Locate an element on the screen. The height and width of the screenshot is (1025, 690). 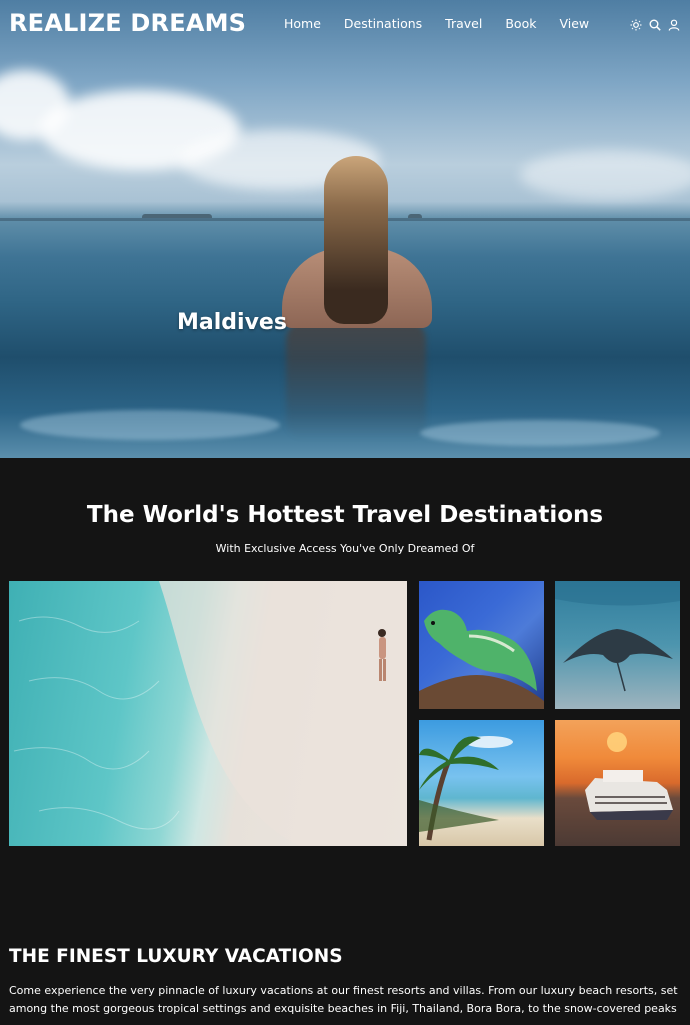
cloud is located at coordinates (605, 175).